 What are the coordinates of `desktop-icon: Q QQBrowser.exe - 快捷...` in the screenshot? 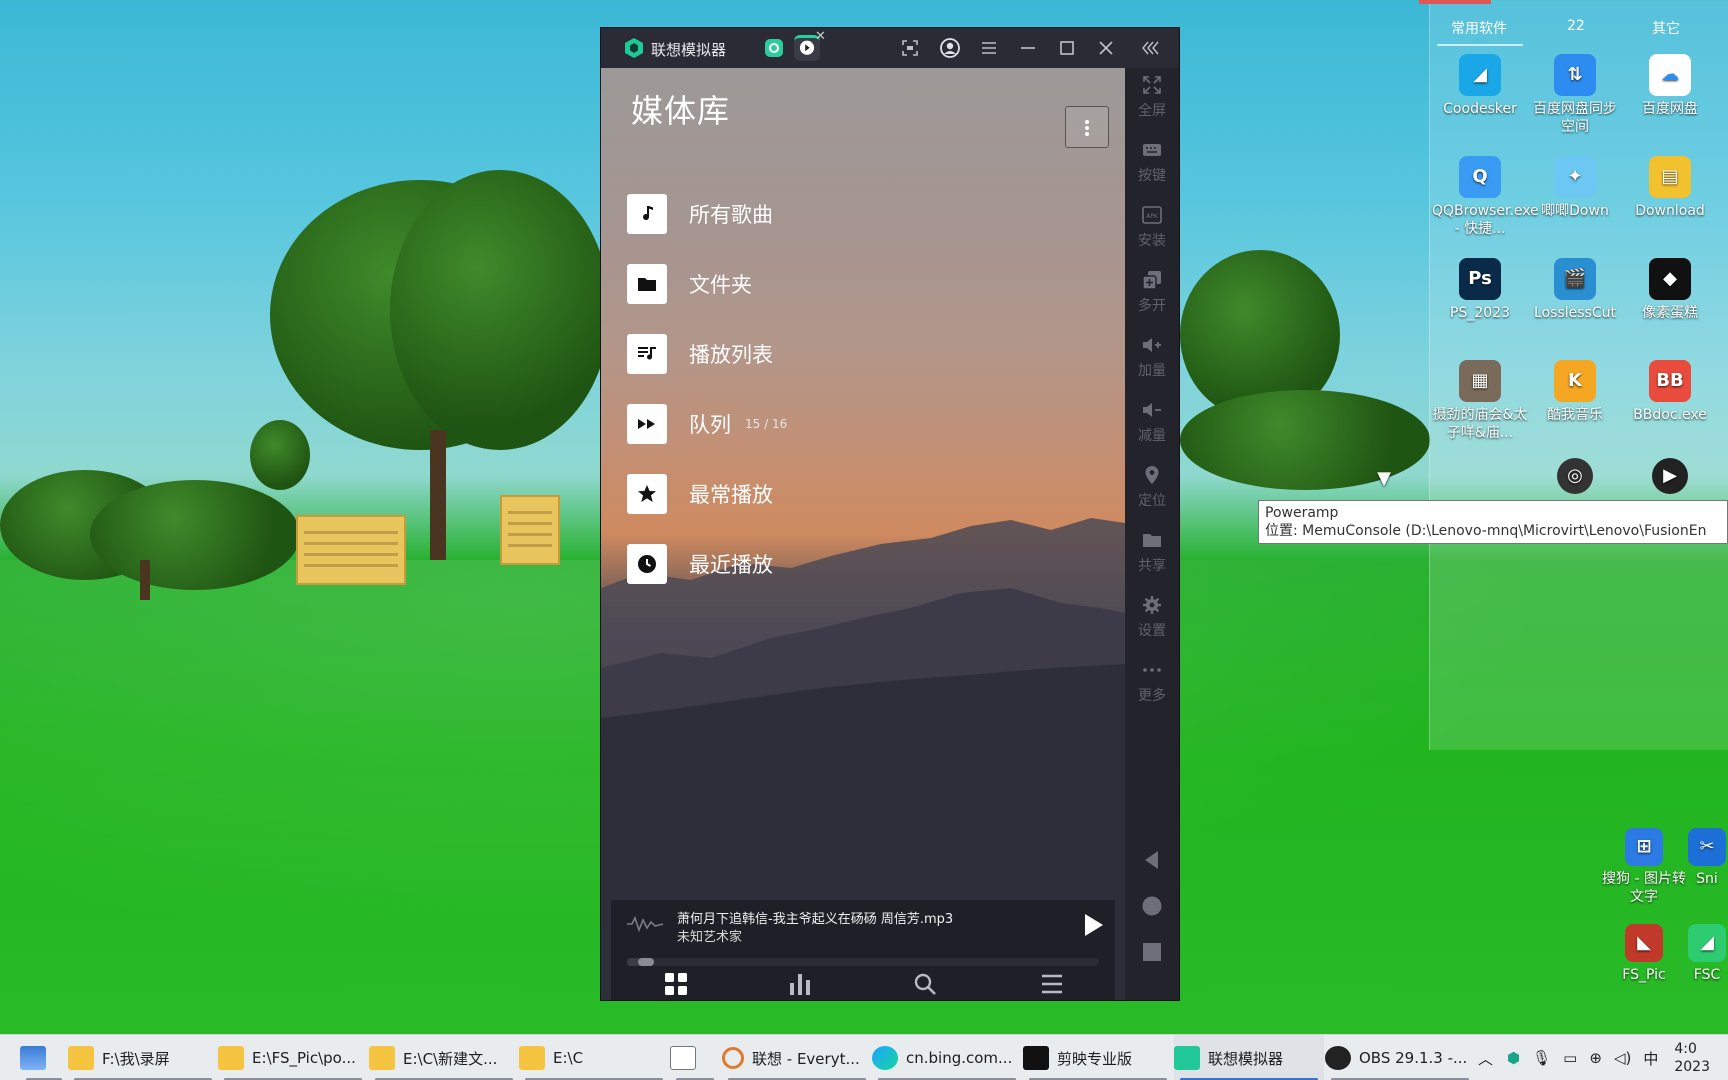 It's located at (1485, 197).